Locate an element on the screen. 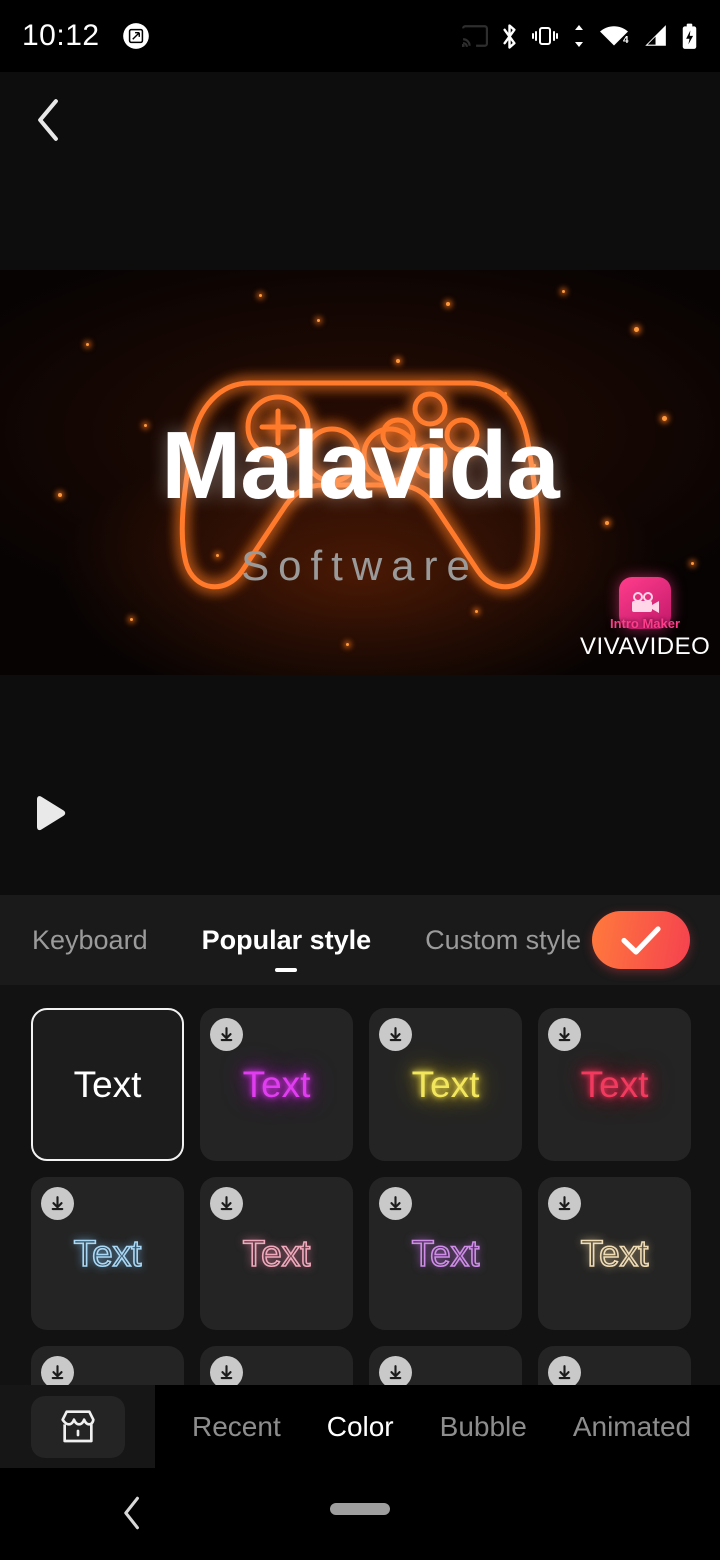 The height and width of the screenshot is (1560, 720). store-button-container is located at coordinates (77, 1426).